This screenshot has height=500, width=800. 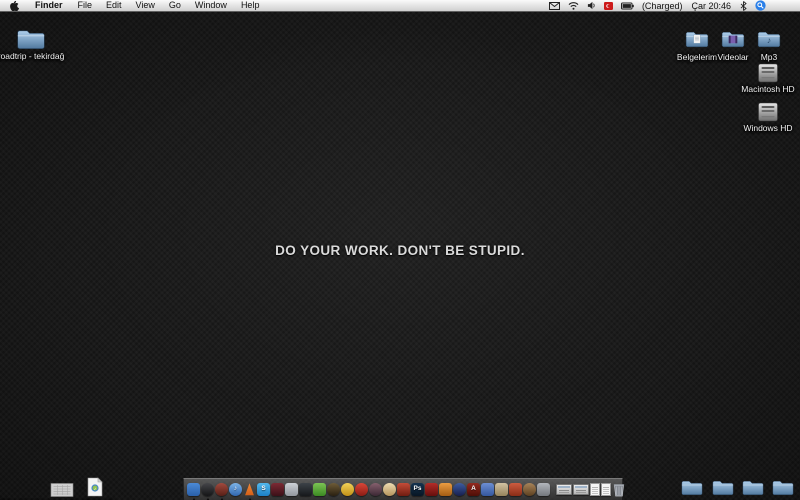 I want to click on volume-icon, so click(x=591, y=5).